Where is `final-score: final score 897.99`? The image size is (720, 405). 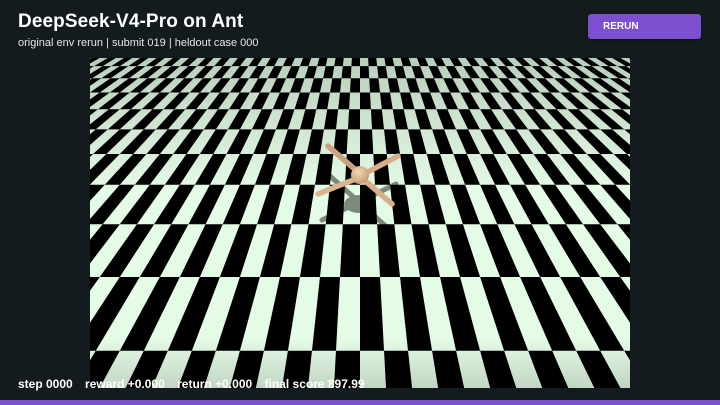 final-score: final score 897.99 is located at coordinates (314, 384).